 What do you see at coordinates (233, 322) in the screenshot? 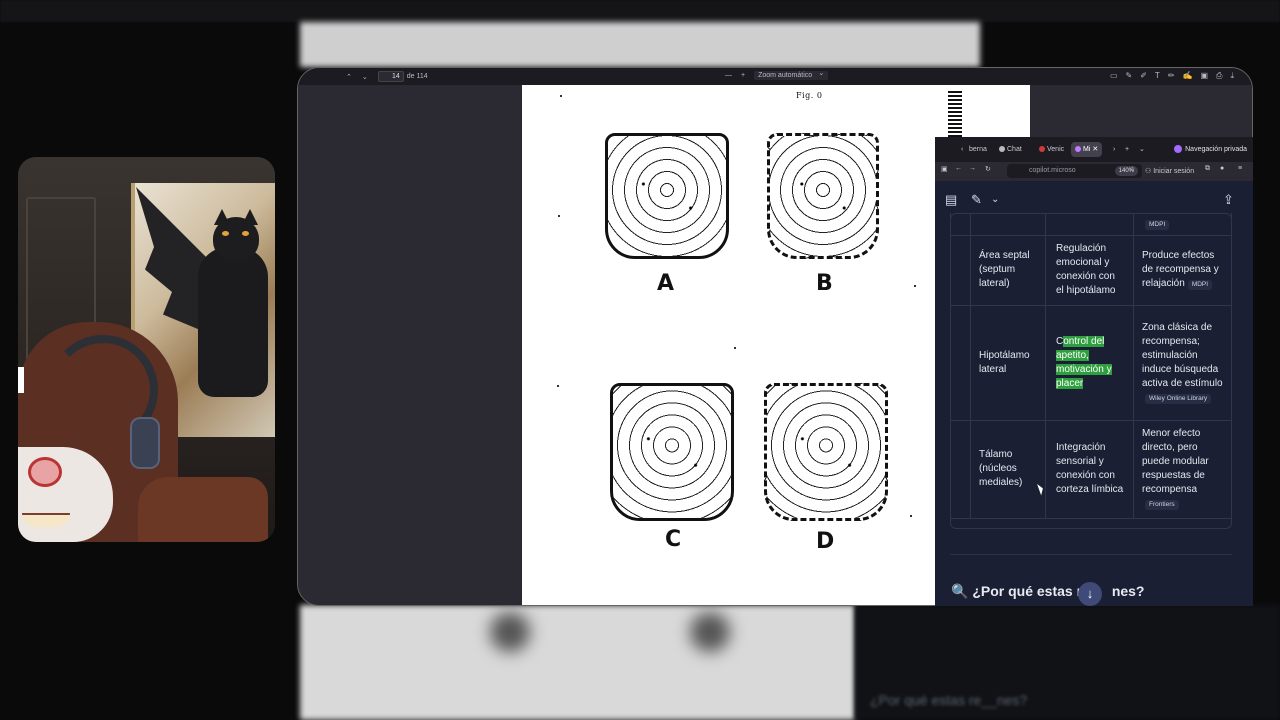
I see `webcam-cat-body` at bounding box center [233, 322].